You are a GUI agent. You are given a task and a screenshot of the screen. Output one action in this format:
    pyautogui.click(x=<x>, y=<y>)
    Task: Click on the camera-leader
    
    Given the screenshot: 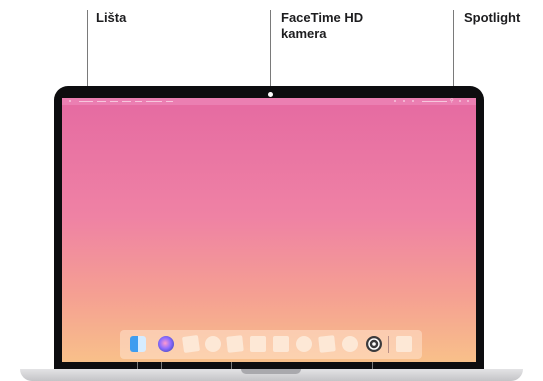 What is the action you would take?
    pyautogui.click(x=270, y=51)
    